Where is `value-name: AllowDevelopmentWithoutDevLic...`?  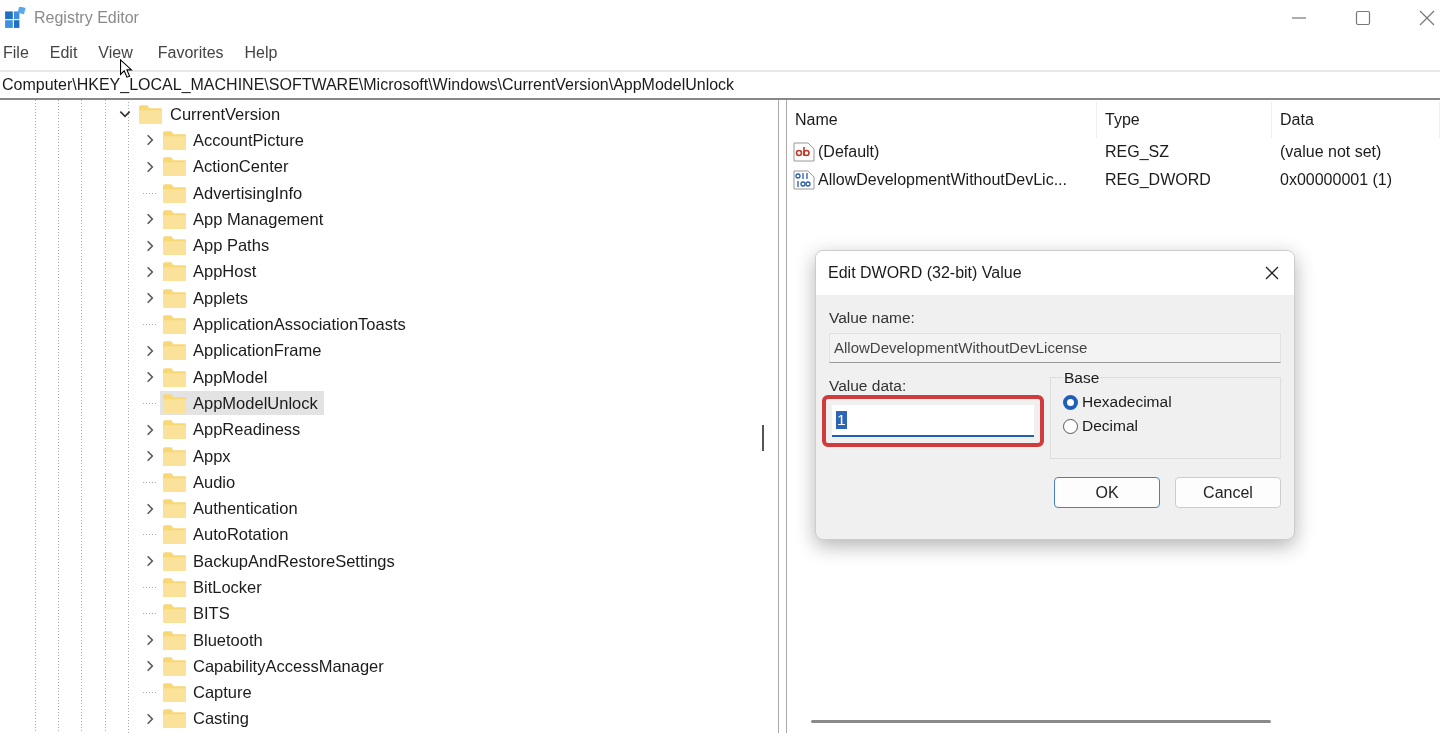 value-name: AllowDevelopmentWithoutDevLic... is located at coordinates (942, 180).